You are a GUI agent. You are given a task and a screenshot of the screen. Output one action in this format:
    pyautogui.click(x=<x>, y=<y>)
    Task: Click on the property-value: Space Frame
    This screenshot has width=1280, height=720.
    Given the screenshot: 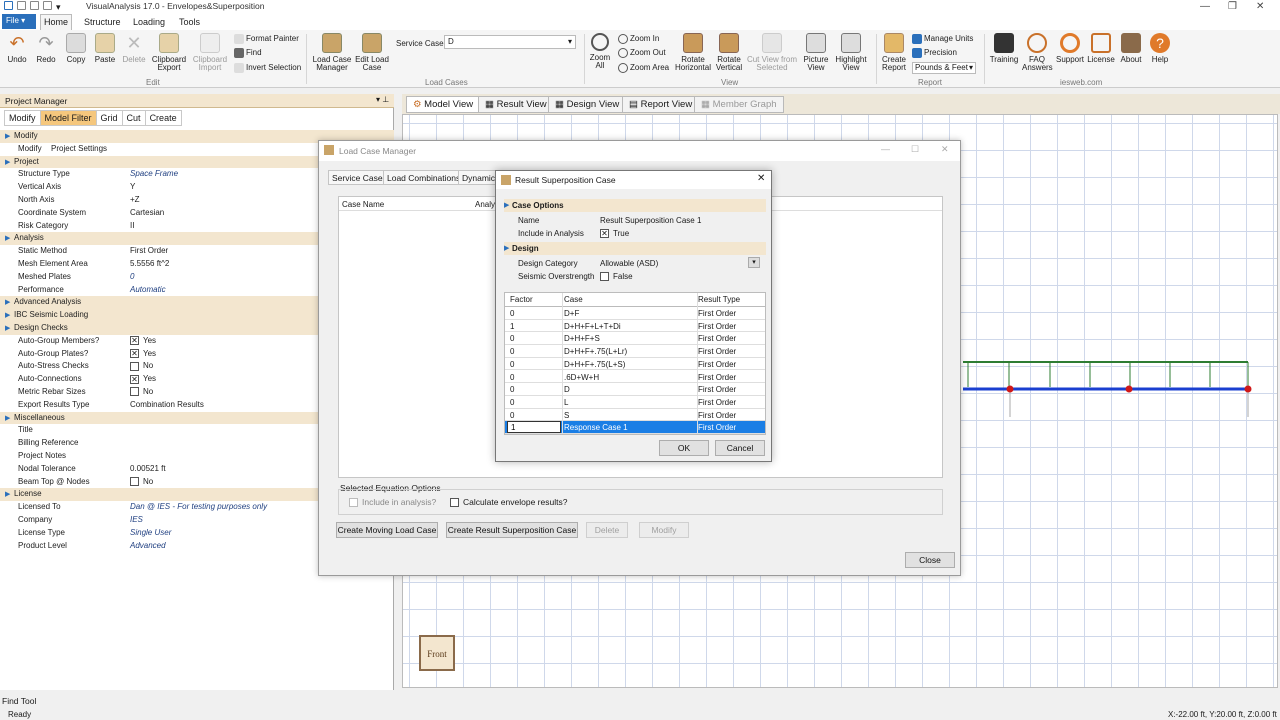 What is the action you would take?
    pyautogui.click(x=154, y=173)
    